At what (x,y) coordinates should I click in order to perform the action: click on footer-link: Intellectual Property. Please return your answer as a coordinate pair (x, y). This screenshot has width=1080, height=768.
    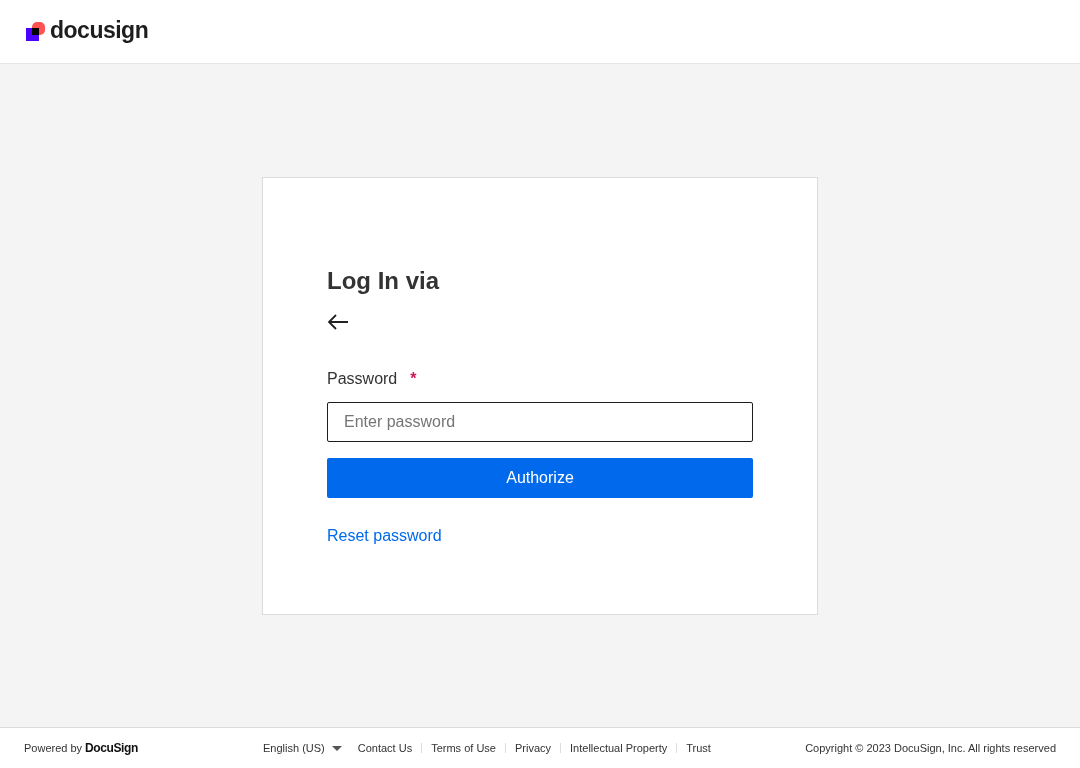
    Looking at the image, I should click on (619, 748).